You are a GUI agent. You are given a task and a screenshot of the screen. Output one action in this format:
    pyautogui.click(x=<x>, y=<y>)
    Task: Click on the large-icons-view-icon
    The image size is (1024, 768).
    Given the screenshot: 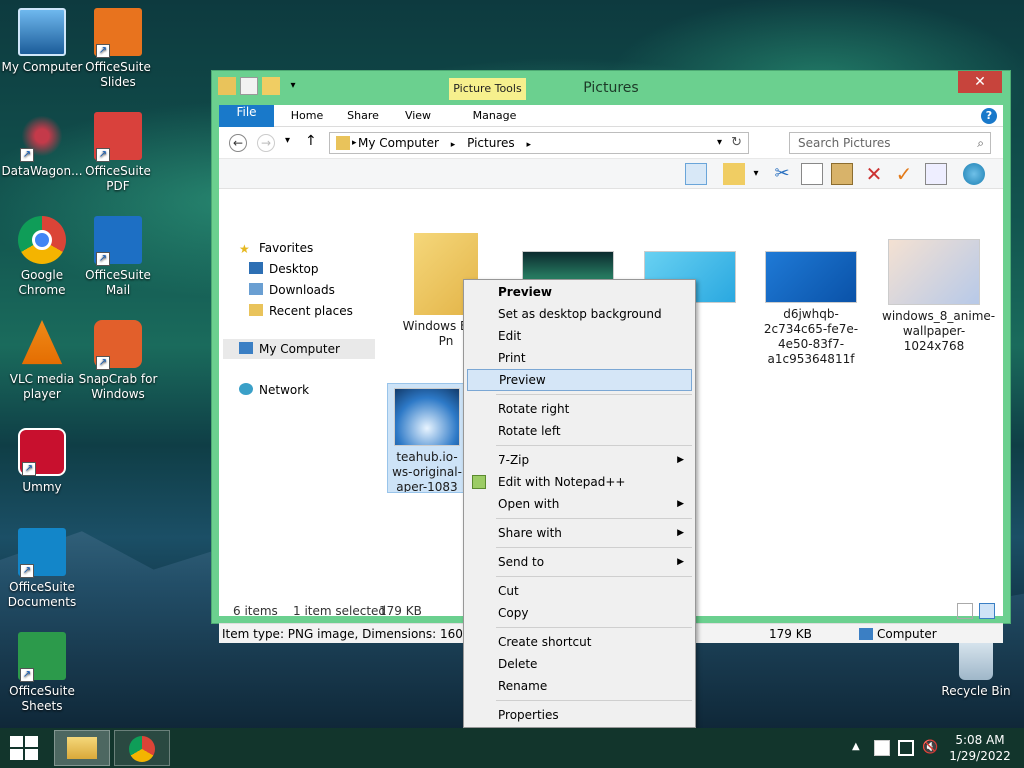 What is the action you would take?
    pyautogui.click(x=987, y=611)
    